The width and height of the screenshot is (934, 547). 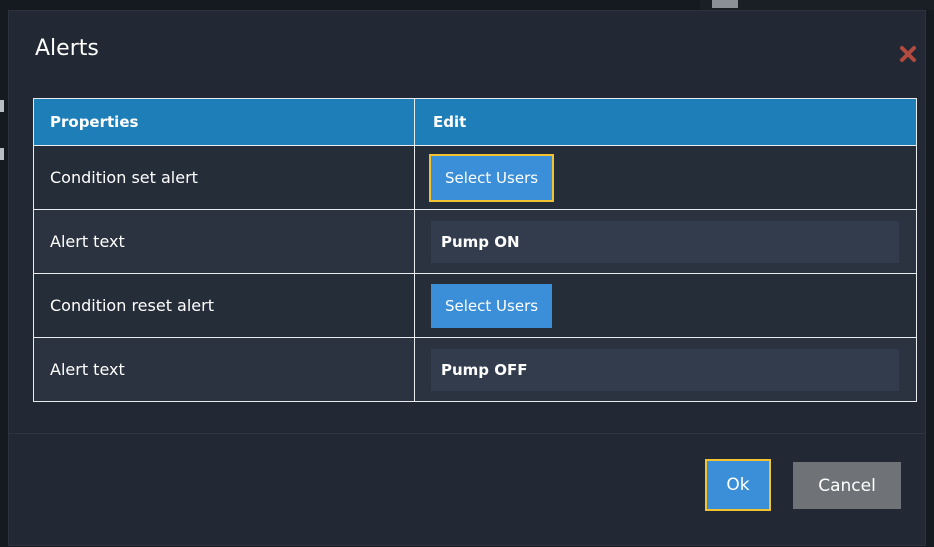 I want to click on cancel-button: Cancel, so click(x=847, y=485).